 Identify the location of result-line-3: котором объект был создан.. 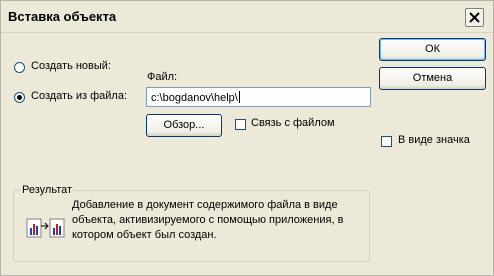
(144, 235).